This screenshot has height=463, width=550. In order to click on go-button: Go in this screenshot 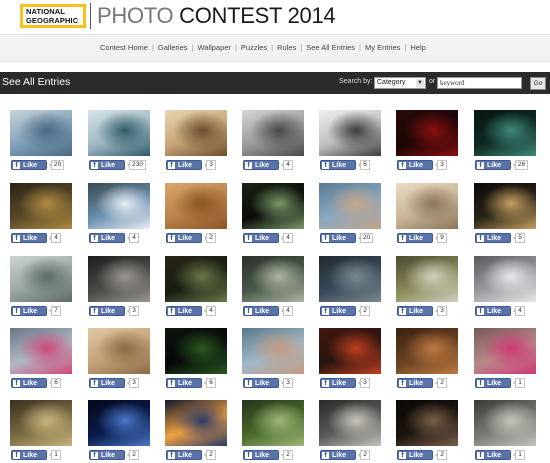, I will do `click(538, 83)`.